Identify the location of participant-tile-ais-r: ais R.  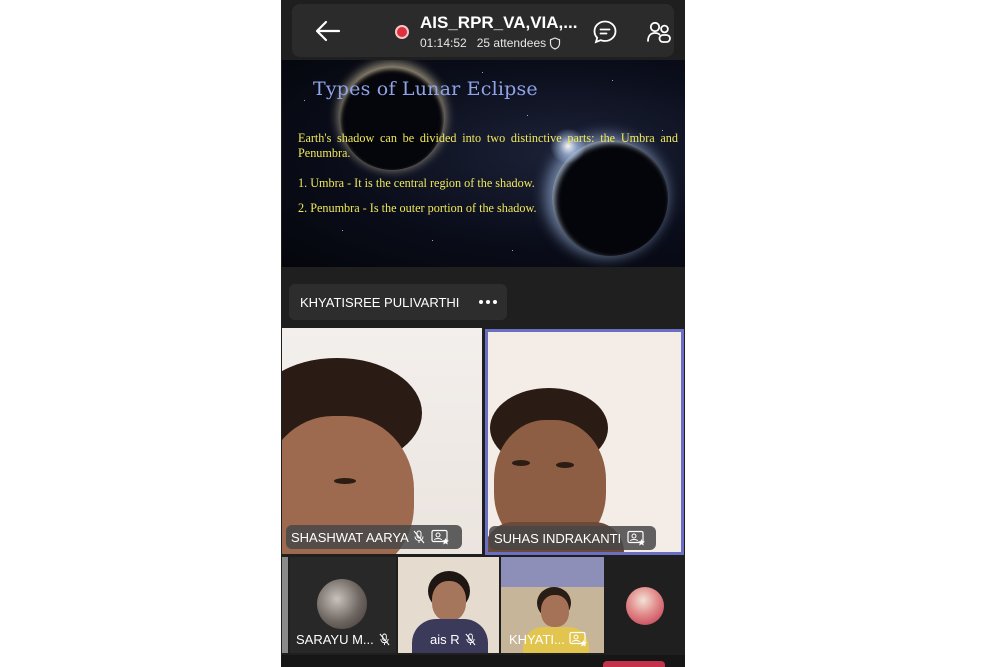
(448, 605).